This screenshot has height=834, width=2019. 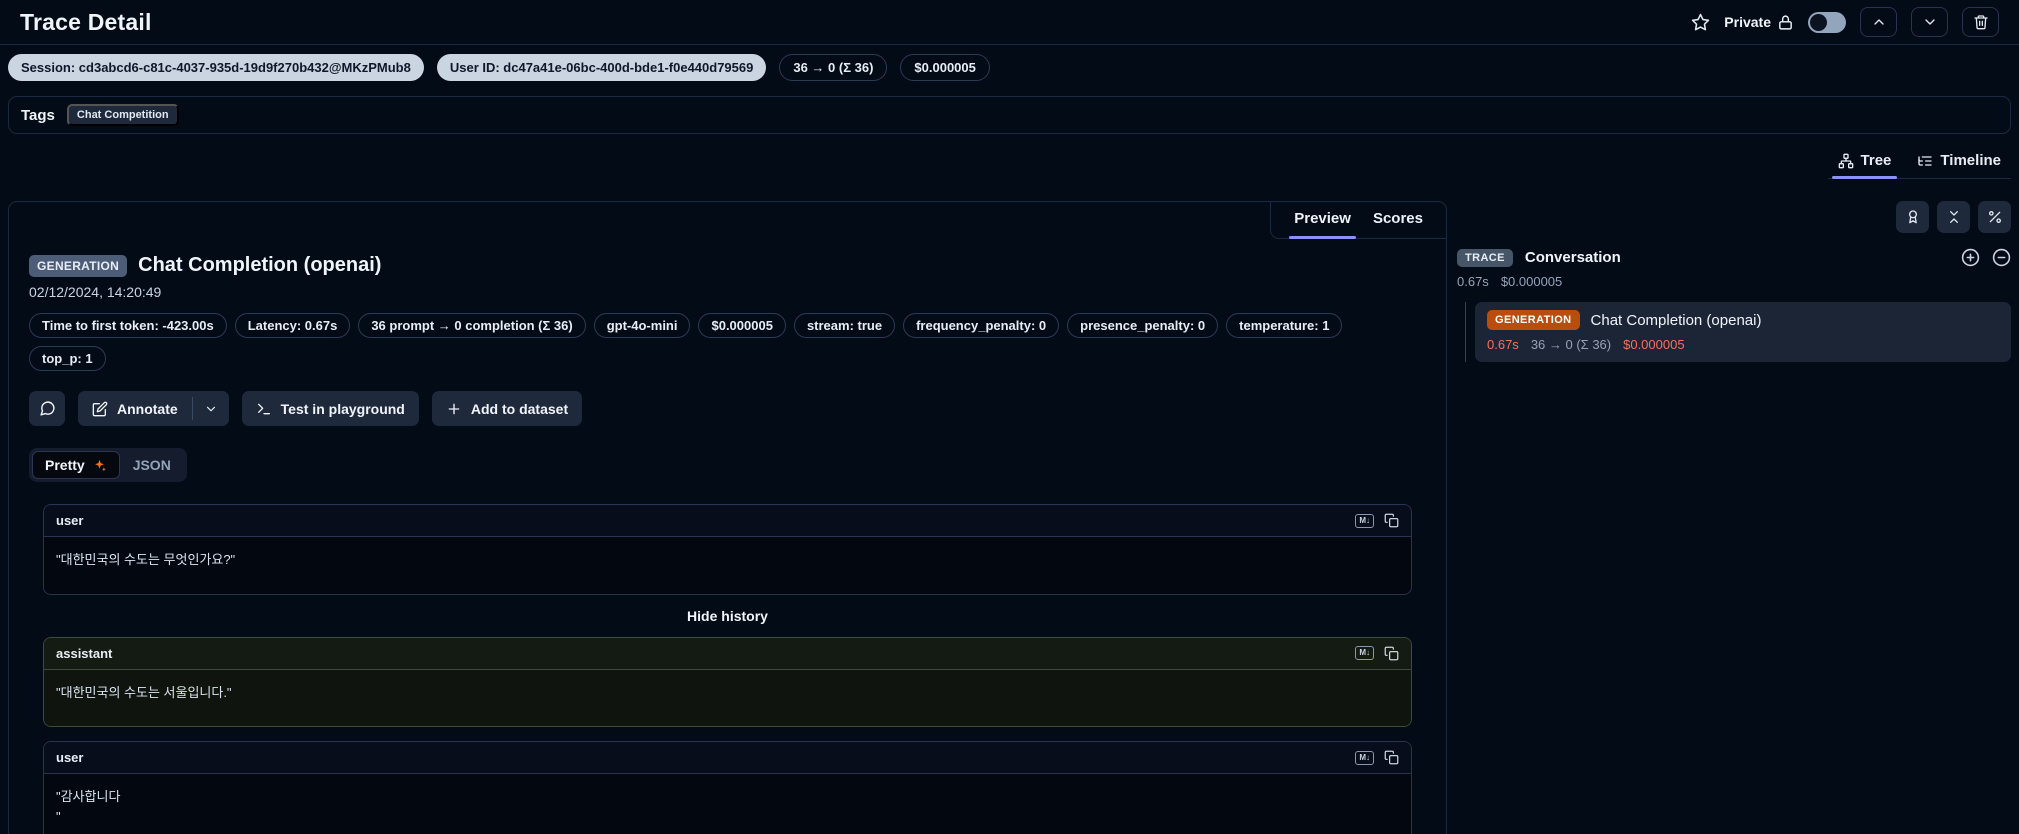 What do you see at coordinates (86, 21) in the screenshot?
I see `page-title: Trace Detail` at bounding box center [86, 21].